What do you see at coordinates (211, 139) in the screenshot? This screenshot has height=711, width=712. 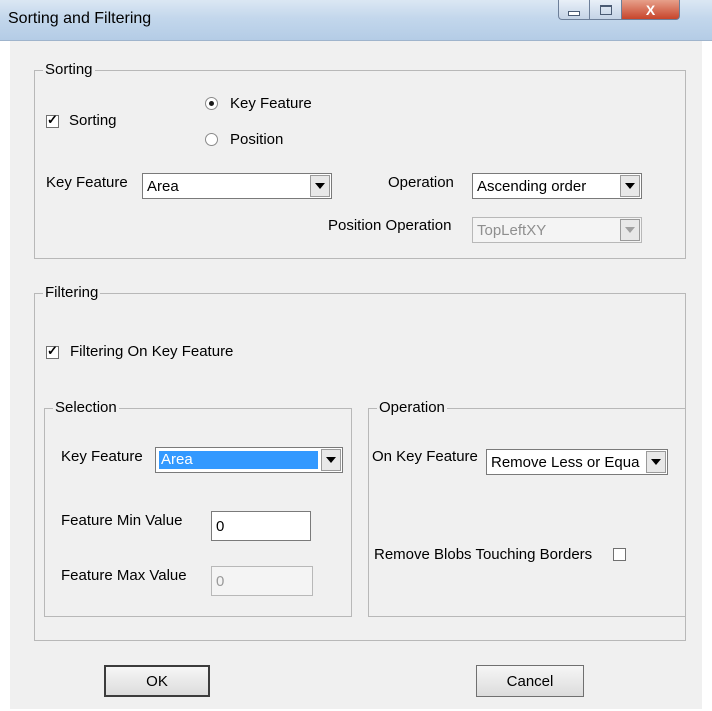 I see `radio-position` at bounding box center [211, 139].